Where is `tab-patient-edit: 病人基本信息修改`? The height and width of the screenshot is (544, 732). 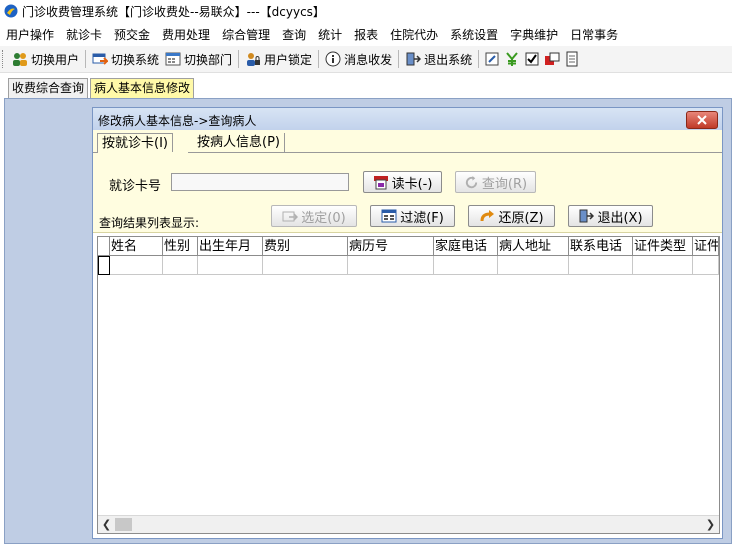
tab-patient-edit: 病人基本信息修改 is located at coordinates (142, 88).